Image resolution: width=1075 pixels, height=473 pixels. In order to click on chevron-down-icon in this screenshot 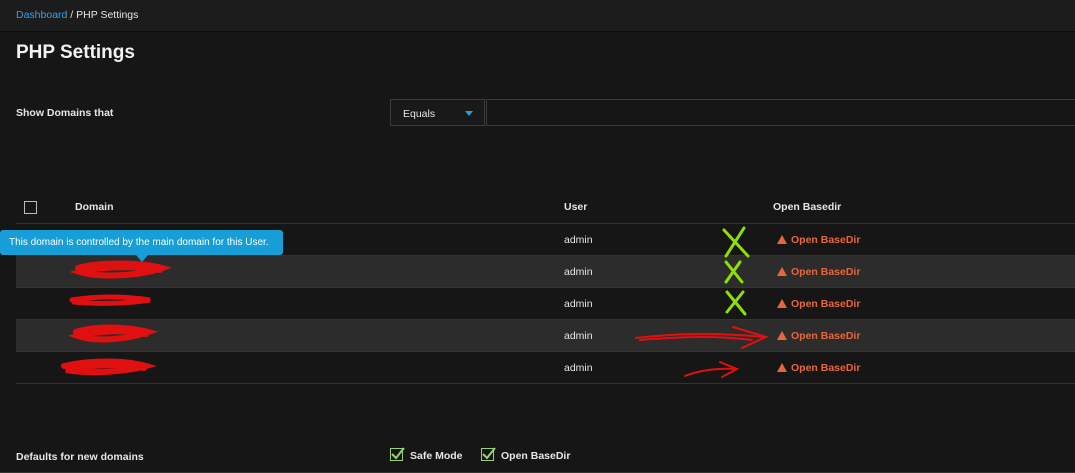, I will do `click(469, 113)`.